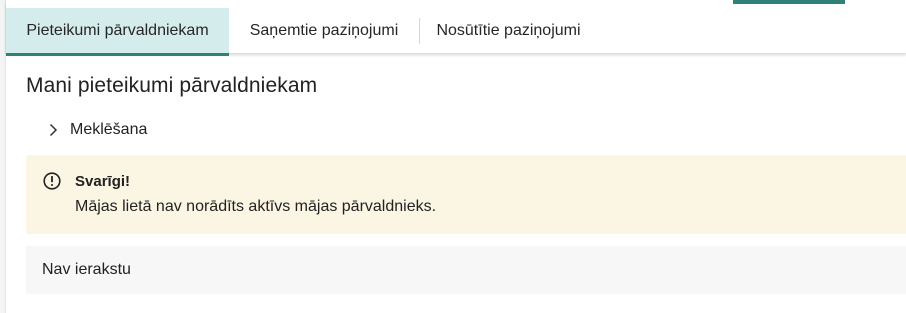 This screenshot has width=906, height=313. Describe the element at coordinates (789, 2) in the screenshot. I see `top-accent-bar` at that location.